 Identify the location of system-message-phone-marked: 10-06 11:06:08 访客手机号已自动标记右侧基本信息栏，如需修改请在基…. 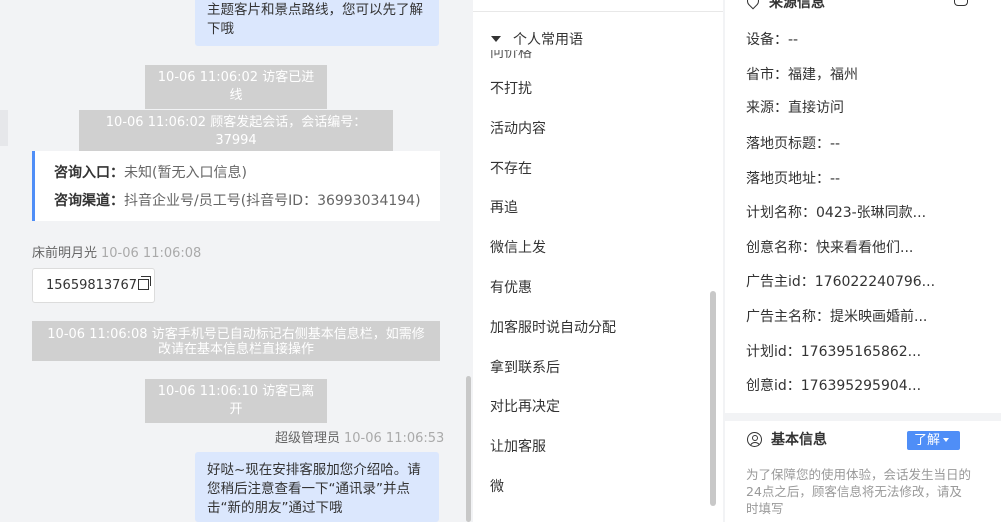
(236, 341).